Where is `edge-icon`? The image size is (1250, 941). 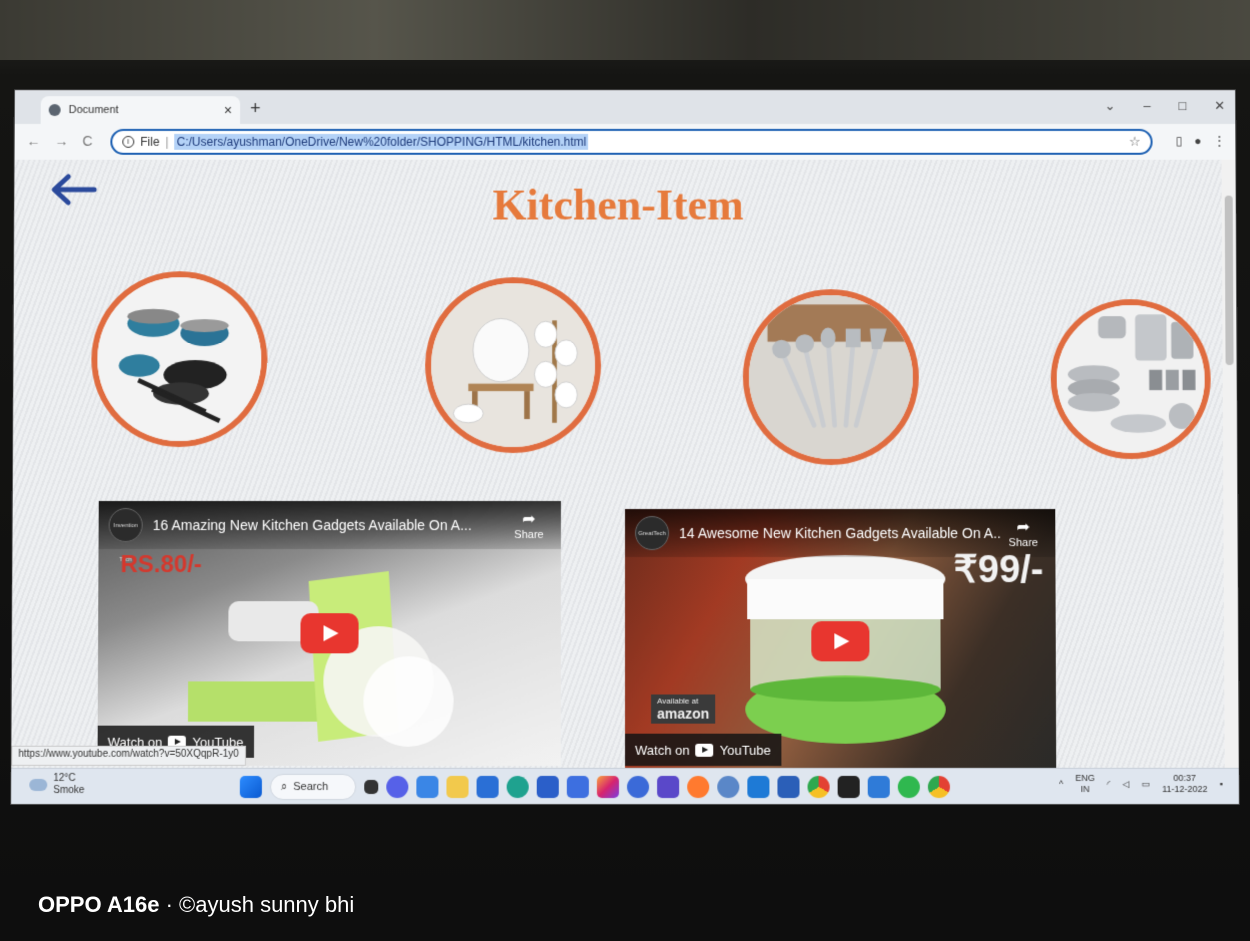
edge-icon is located at coordinates (517, 787).